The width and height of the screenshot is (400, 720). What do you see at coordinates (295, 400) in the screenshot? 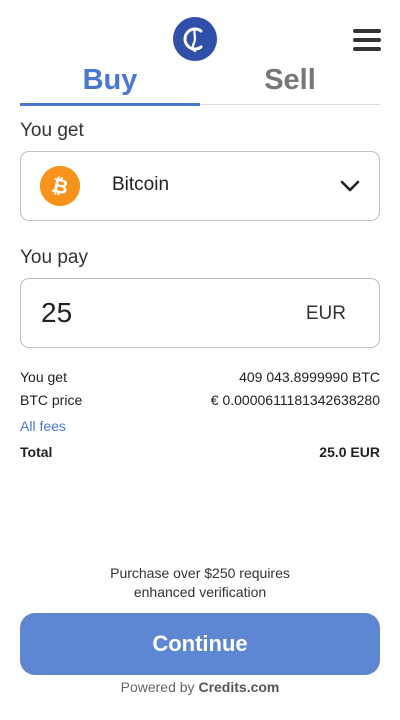
I see `btc-price-value: € 0.0000611181342638280` at bounding box center [295, 400].